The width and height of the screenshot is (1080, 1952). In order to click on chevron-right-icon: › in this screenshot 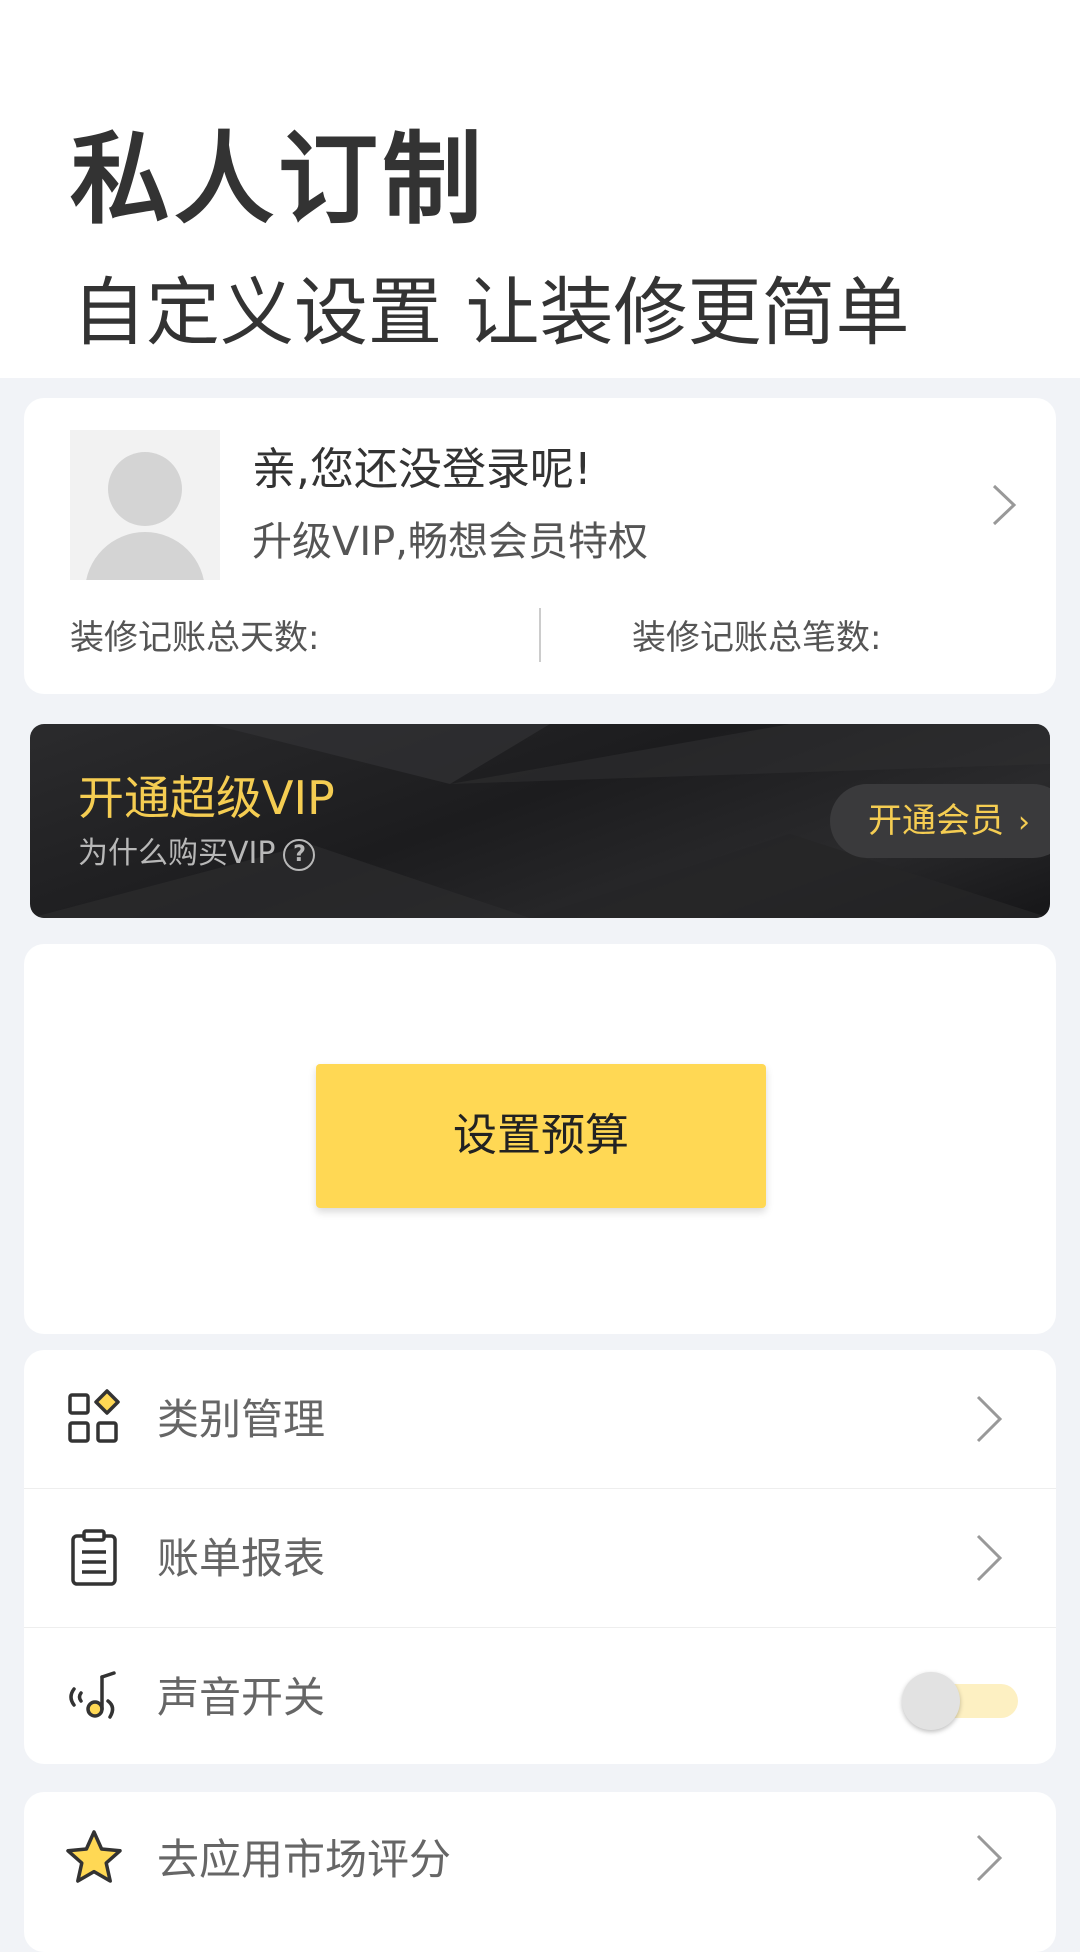, I will do `click(1024, 822)`.